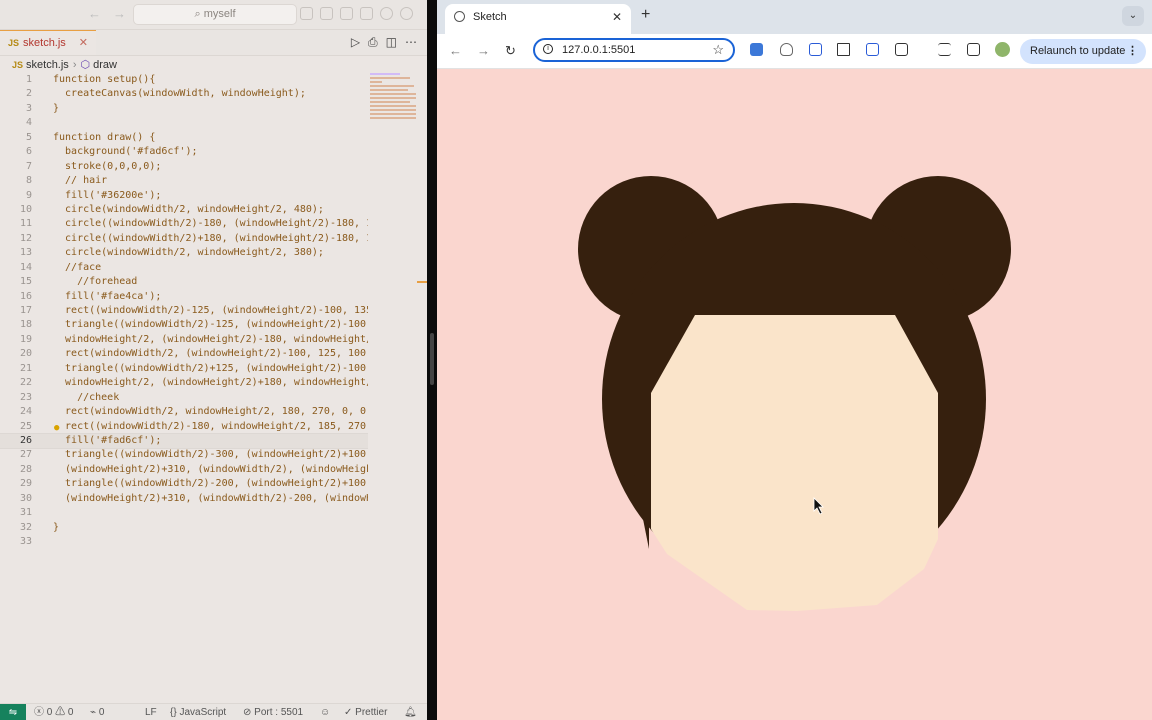 This screenshot has height=720, width=1152. What do you see at coordinates (13, 712) in the screenshot?
I see `remote-indicator-icon: ⇋` at bounding box center [13, 712].